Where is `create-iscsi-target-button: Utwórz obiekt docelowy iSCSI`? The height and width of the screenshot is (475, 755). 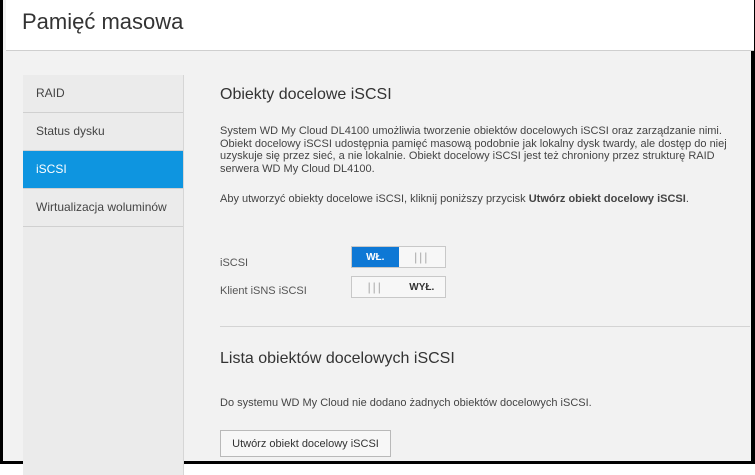
create-iscsi-target-button: Utwórz obiekt docelowy iSCSI is located at coordinates (305, 443).